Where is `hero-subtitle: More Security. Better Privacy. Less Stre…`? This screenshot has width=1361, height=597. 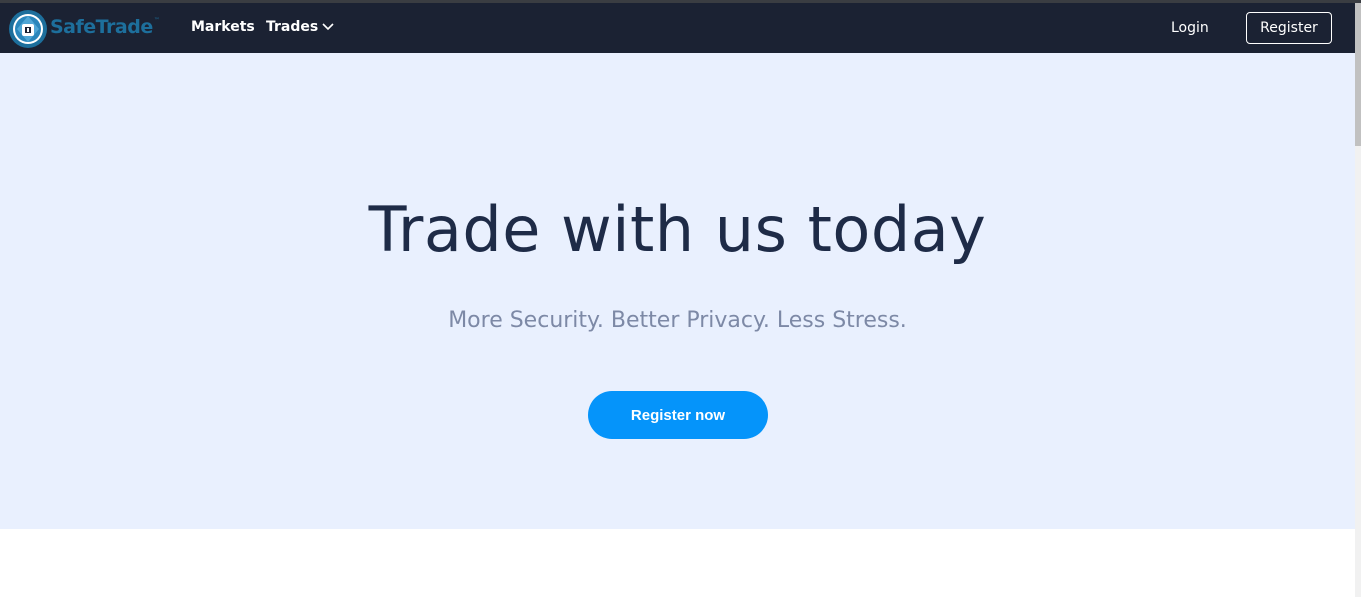 hero-subtitle: More Security. Better Privacy. Less Stre… is located at coordinates (677, 320).